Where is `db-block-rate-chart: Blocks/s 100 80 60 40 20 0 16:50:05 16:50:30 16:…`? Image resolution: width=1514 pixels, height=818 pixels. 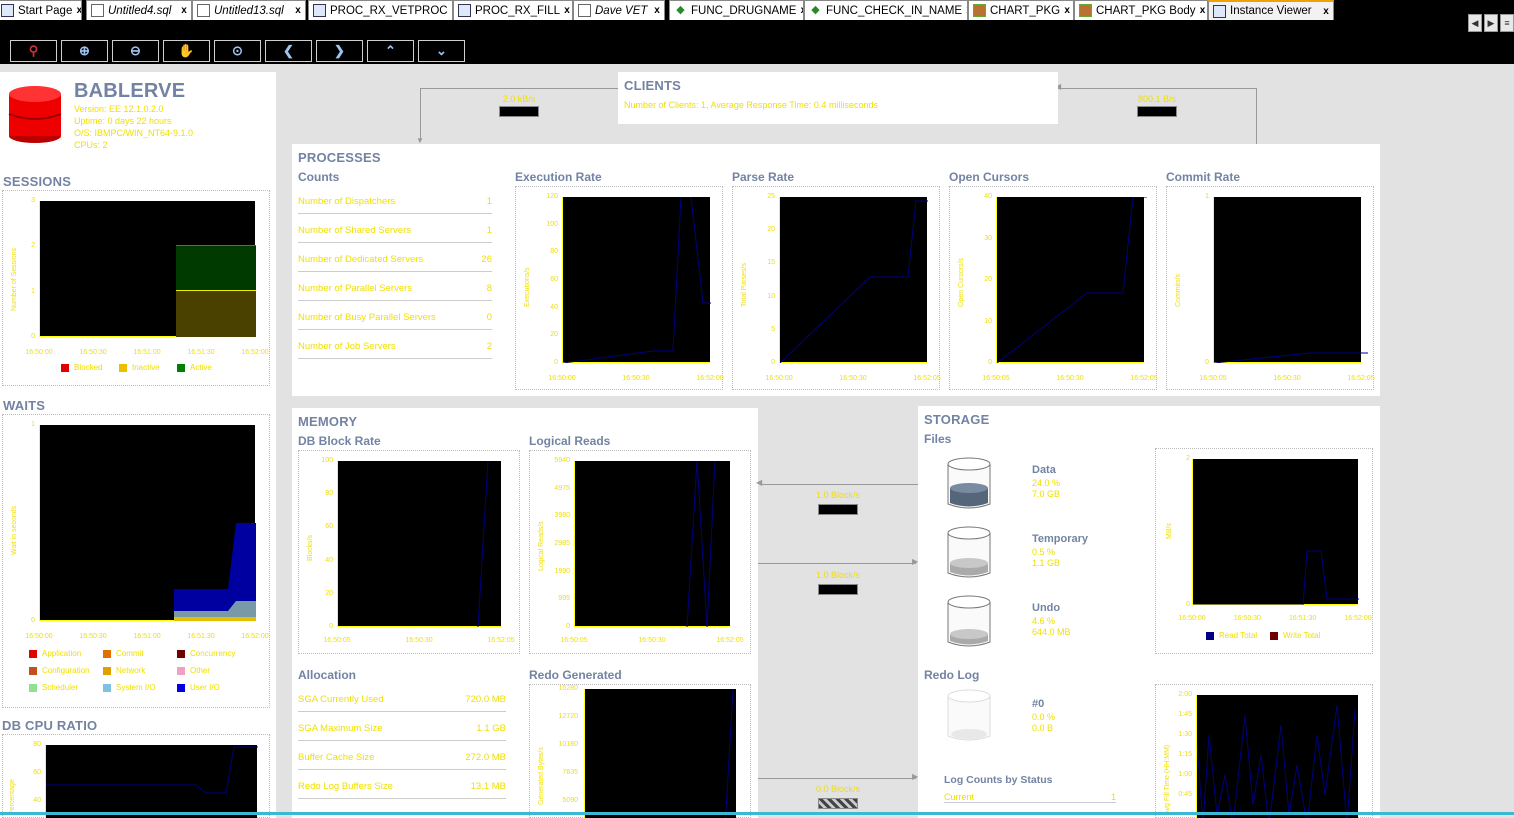 db-block-rate-chart: Blocks/s 100 80 60 40 20 0 16:50:05 16:50:30 16:… is located at coordinates (409, 552).